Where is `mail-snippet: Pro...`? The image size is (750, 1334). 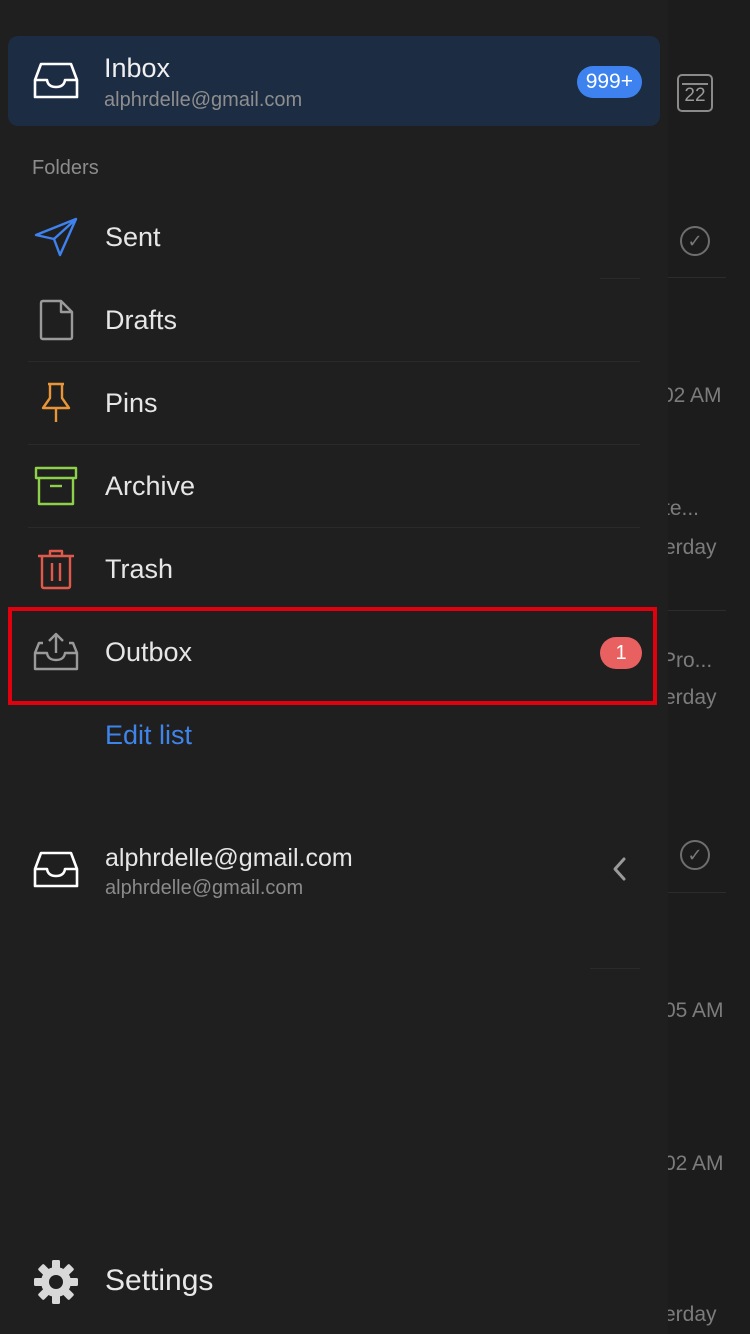
mail-snippet: Pro... is located at coordinates (687, 660).